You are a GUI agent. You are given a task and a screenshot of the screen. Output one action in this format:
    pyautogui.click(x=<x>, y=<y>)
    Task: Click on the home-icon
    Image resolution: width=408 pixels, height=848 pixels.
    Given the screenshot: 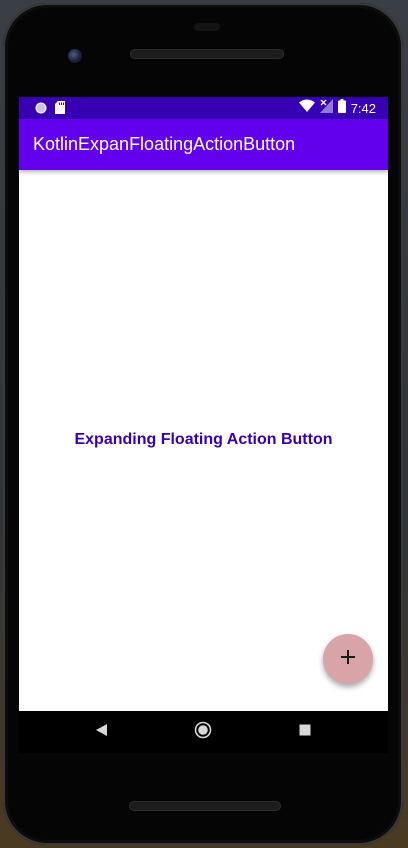 What is the action you would take?
    pyautogui.click(x=203, y=732)
    